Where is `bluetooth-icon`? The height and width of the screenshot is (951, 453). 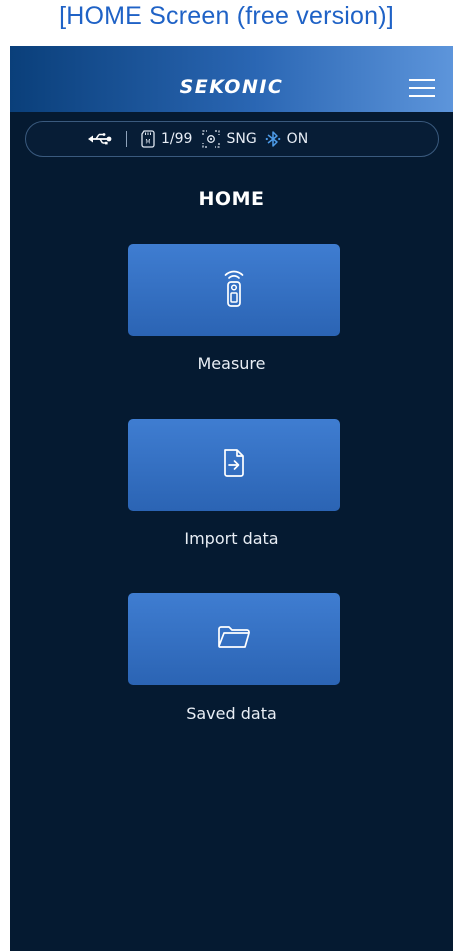 bluetooth-icon is located at coordinates (273, 139).